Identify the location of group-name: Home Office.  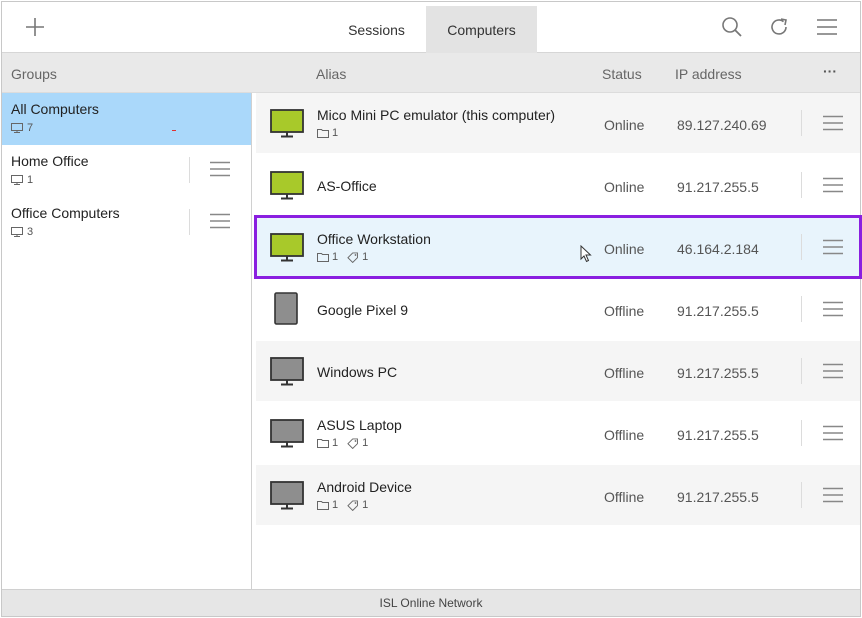
(50, 161).